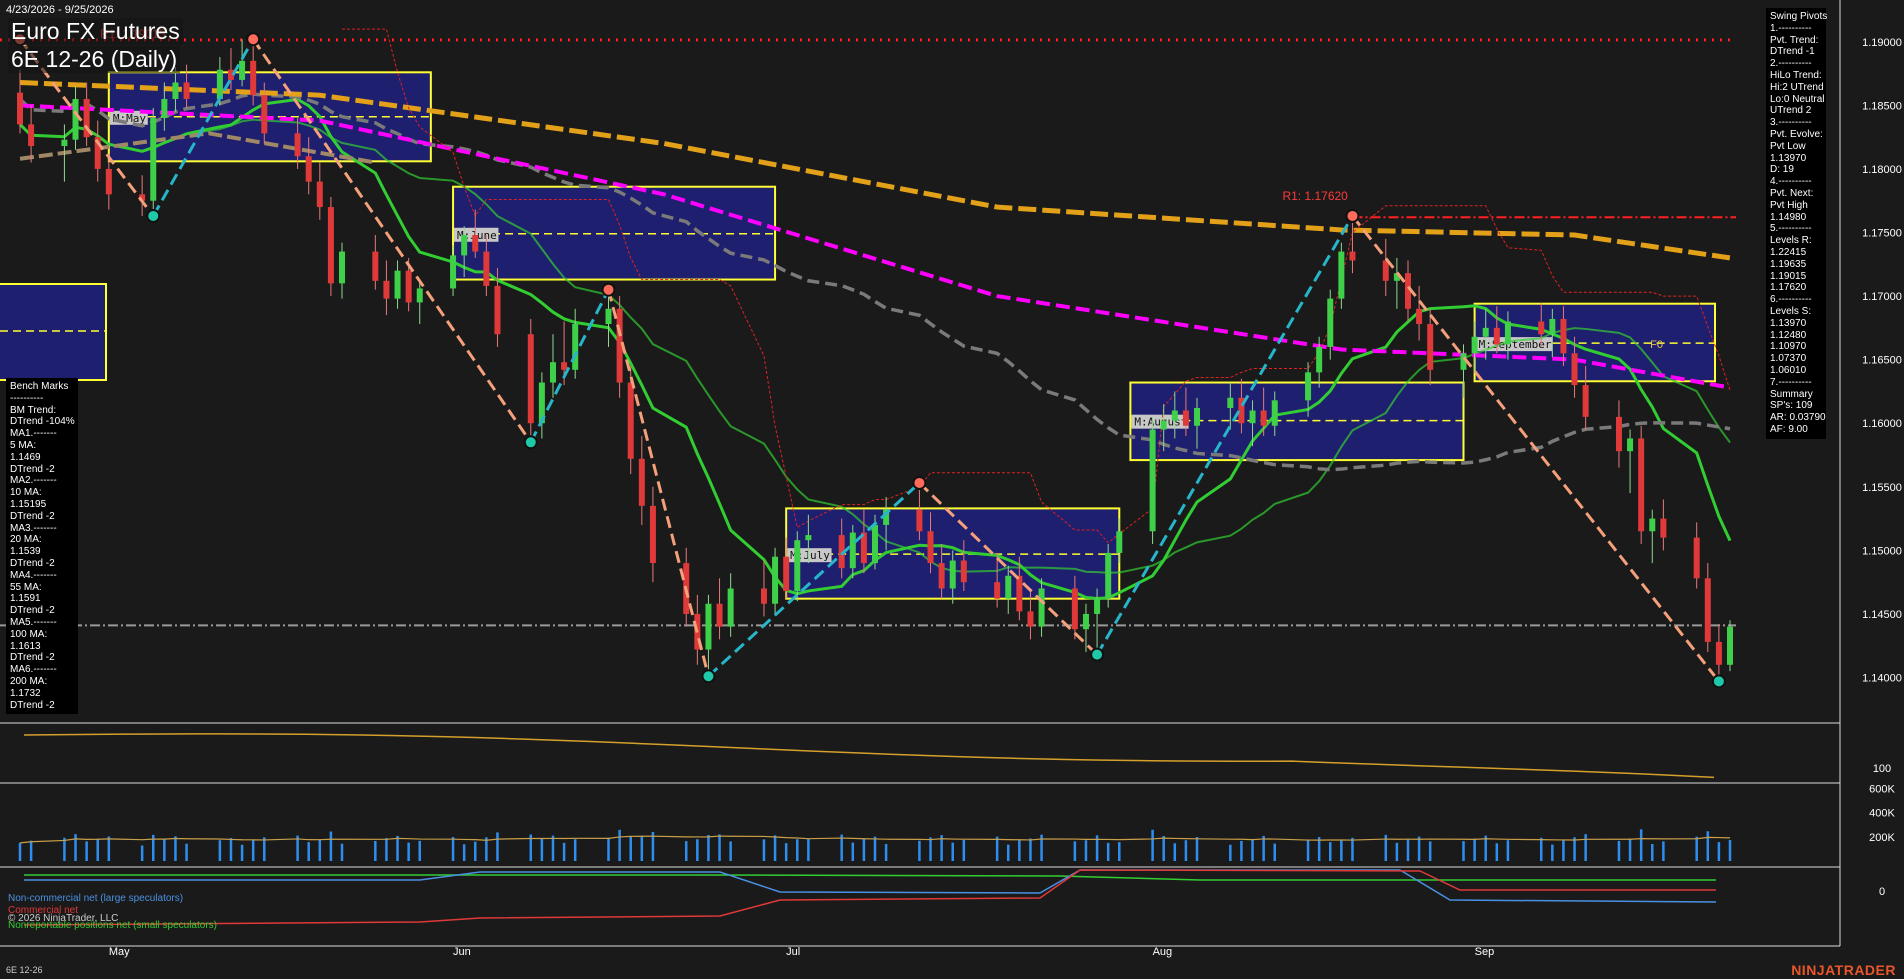 This screenshot has height=979, width=1904. I want to click on bench-marks-line: MA4.-------, so click(33, 575).